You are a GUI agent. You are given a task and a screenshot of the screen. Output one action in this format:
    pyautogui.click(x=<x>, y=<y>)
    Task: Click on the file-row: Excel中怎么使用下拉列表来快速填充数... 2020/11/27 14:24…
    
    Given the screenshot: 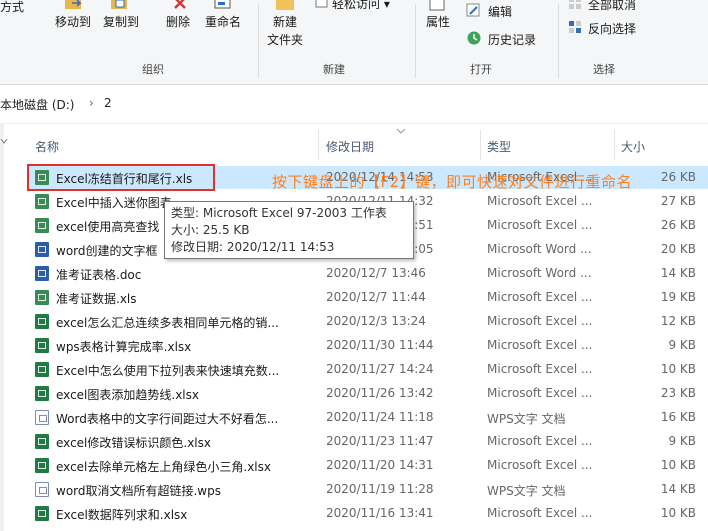 What is the action you would take?
    pyautogui.click(x=368, y=369)
    